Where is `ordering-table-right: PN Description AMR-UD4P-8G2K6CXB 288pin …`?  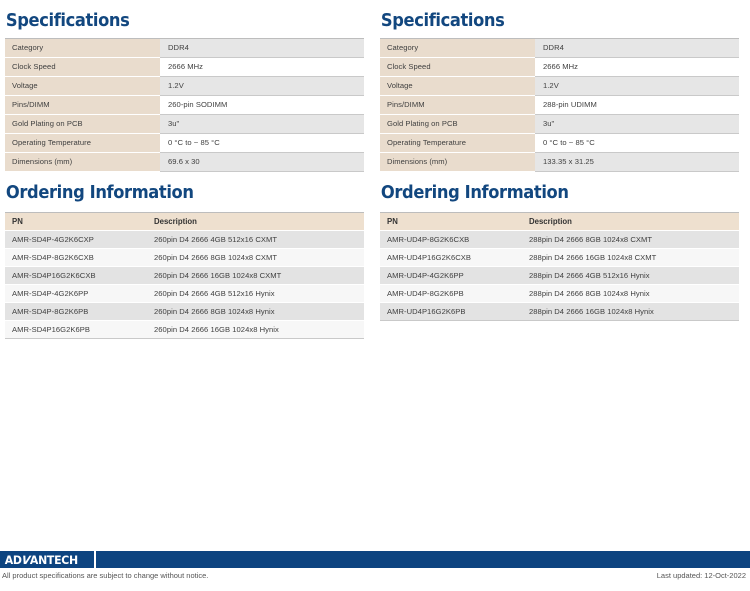
ordering-table-right: PN Description AMR-UD4P-8G2K6CXB 288pin … is located at coordinates (559, 266).